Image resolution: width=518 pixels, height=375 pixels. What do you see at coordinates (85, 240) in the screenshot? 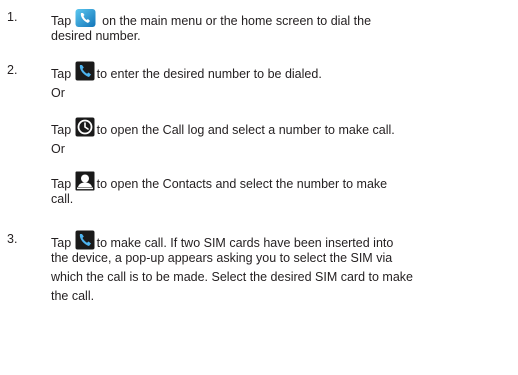
I see `make-call-phone-icon` at bounding box center [85, 240].